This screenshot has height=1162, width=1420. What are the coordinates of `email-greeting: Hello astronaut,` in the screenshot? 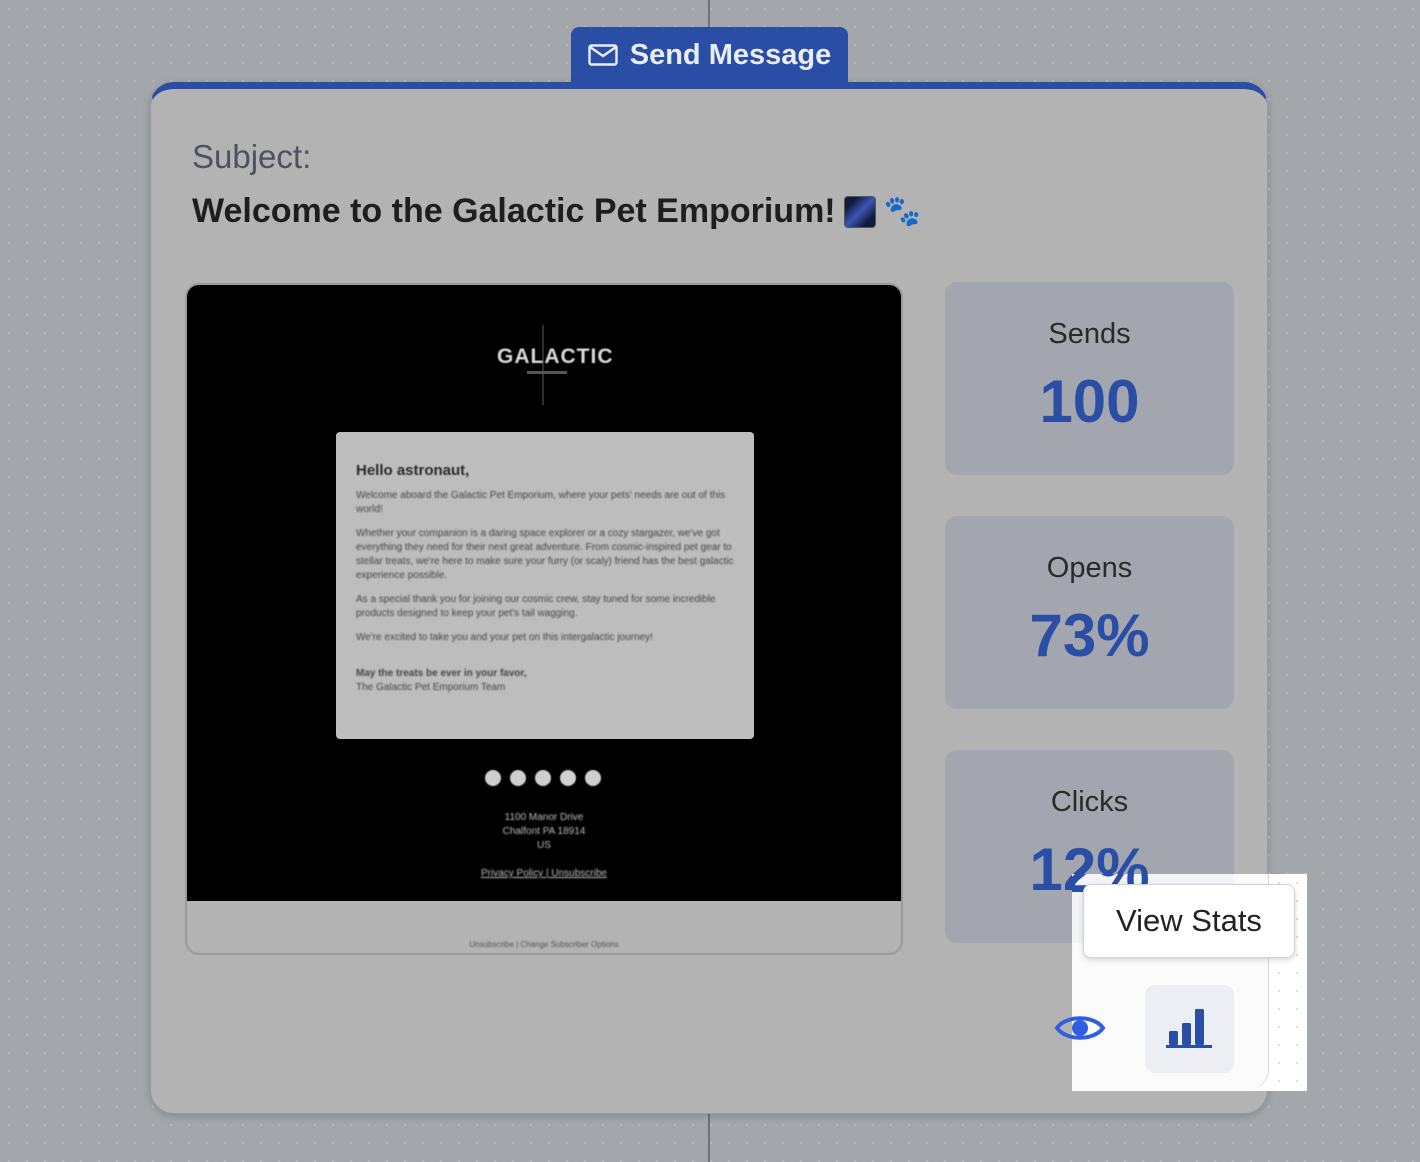 It's located at (413, 470).